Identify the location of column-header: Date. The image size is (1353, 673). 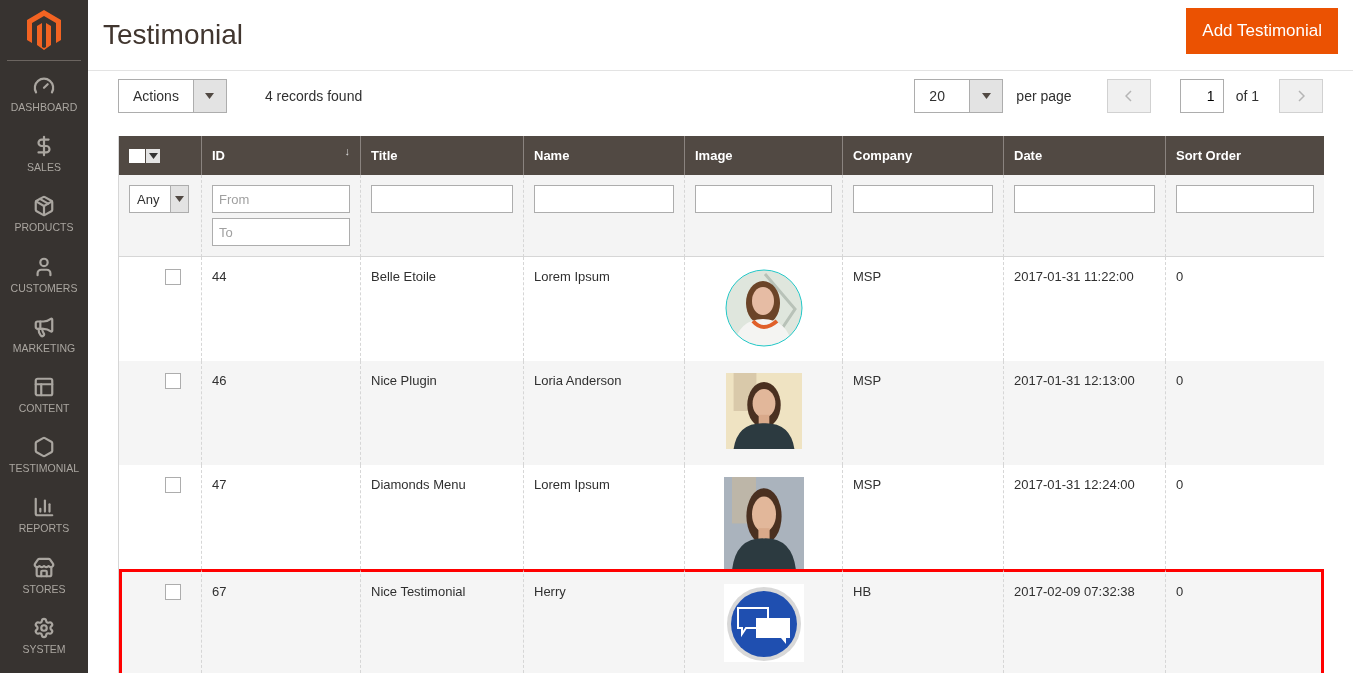
(1084, 155).